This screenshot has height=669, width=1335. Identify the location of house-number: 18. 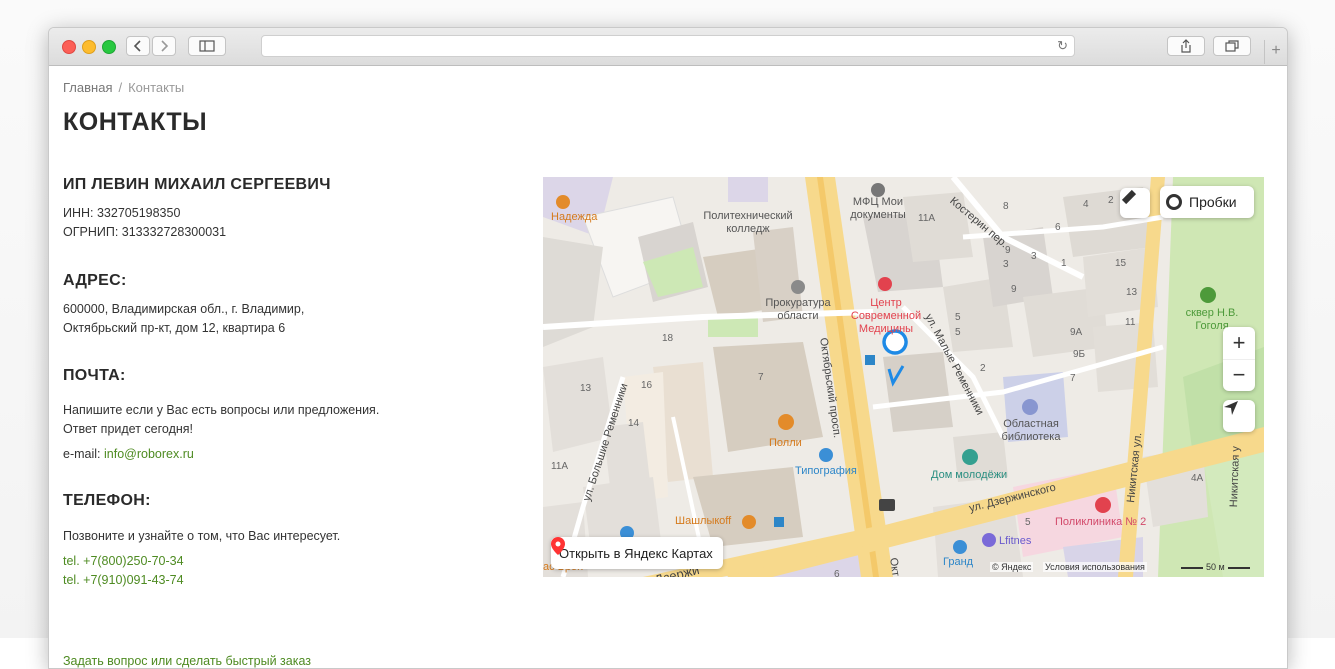
(668, 338).